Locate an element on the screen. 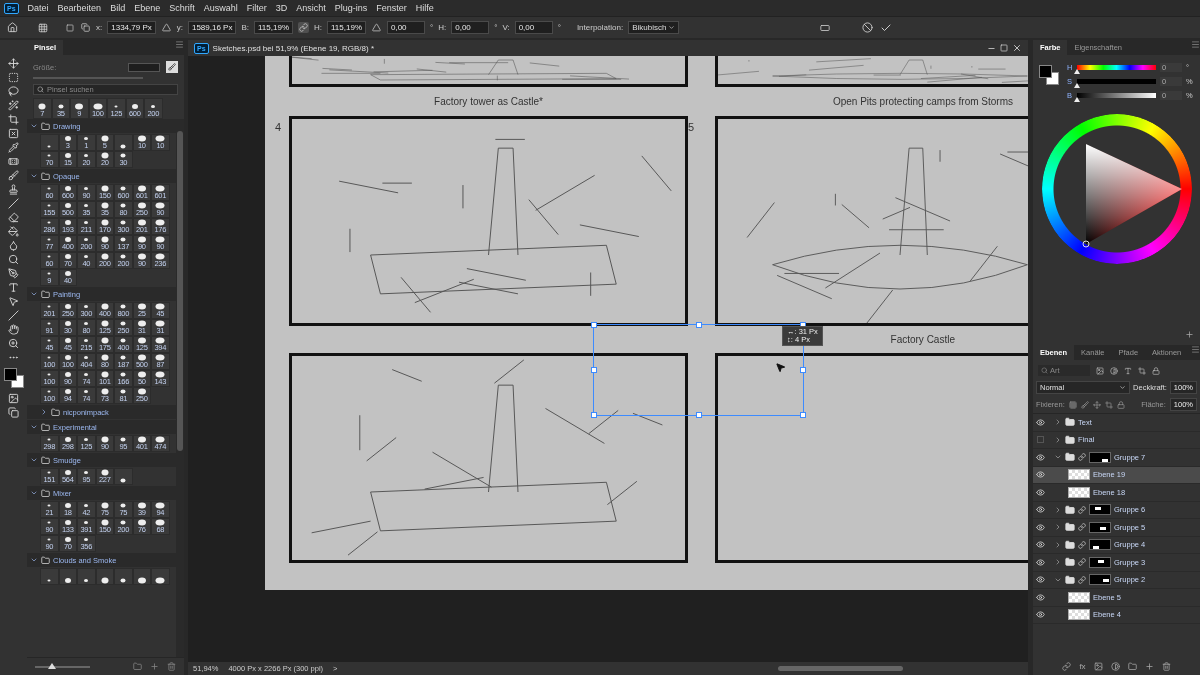 The image size is (1200, 675). field-label: B: is located at coordinates (245, 27).